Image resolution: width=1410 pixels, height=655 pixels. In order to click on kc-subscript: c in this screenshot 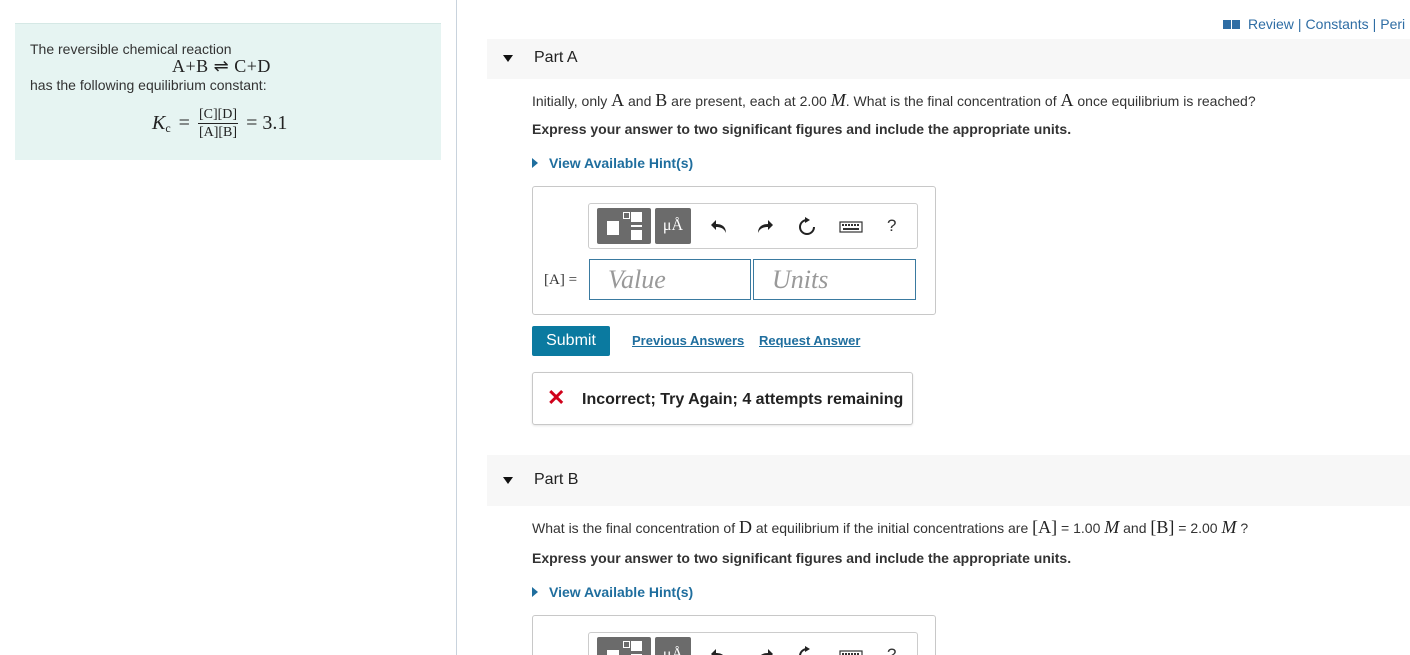, I will do `click(168, 128)`.